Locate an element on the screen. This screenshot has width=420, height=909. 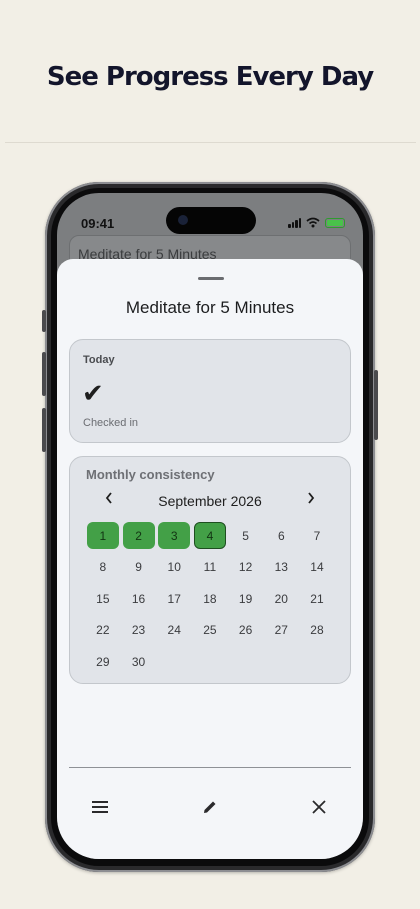
calendar-day-label: 7 is located at coordinates (317, 535).